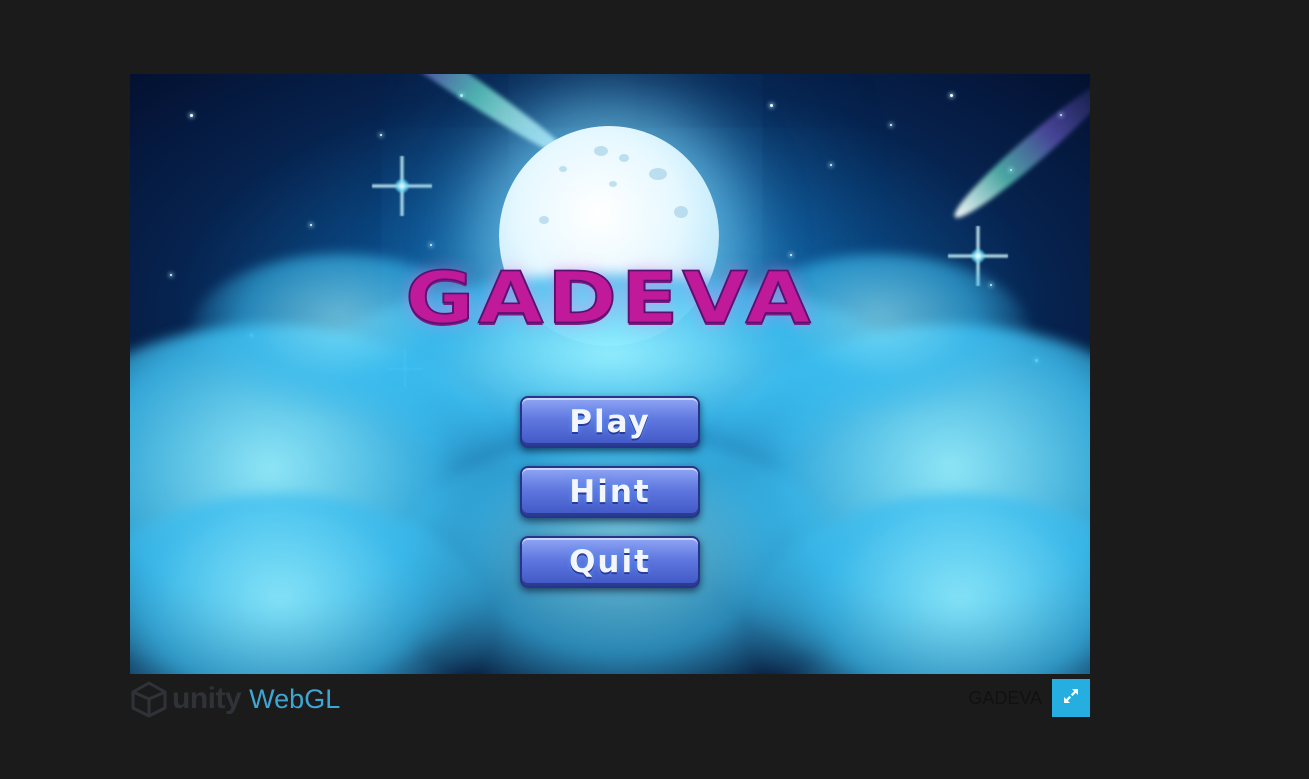  Describe the element at coordinates (609, 298) in the screenshot. I see `game-title-logo: GADEVA` at that location.